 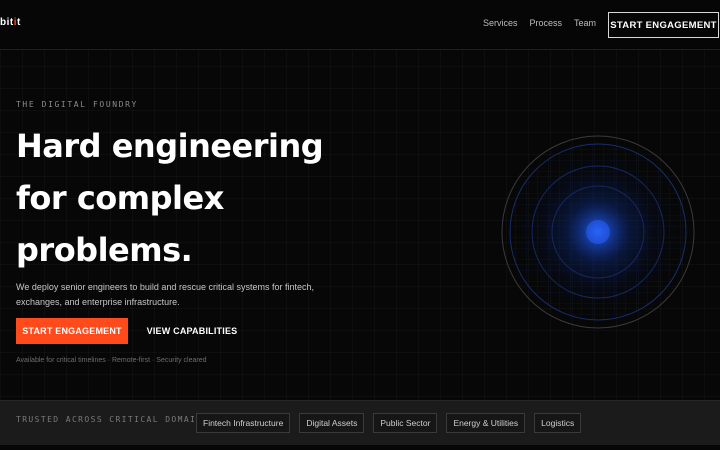 What do you see at coordinates (77, 104) in the screenshot?
I see `hero-eyebrow: THE DIGITAL FOUNDRY` at bounding box center [77, 104].